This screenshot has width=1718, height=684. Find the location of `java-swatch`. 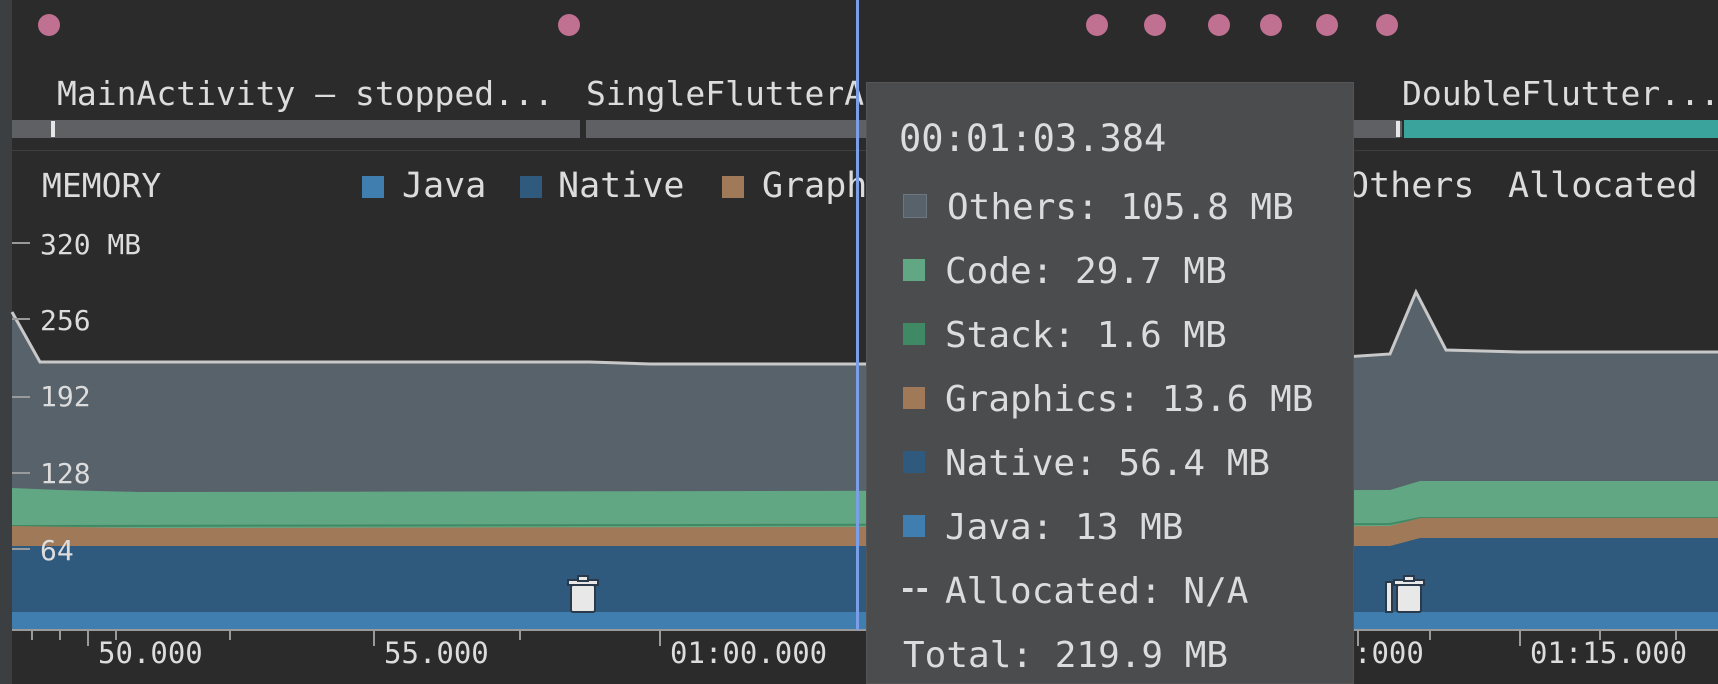

java-swatch is located at coordinates (914, 526).